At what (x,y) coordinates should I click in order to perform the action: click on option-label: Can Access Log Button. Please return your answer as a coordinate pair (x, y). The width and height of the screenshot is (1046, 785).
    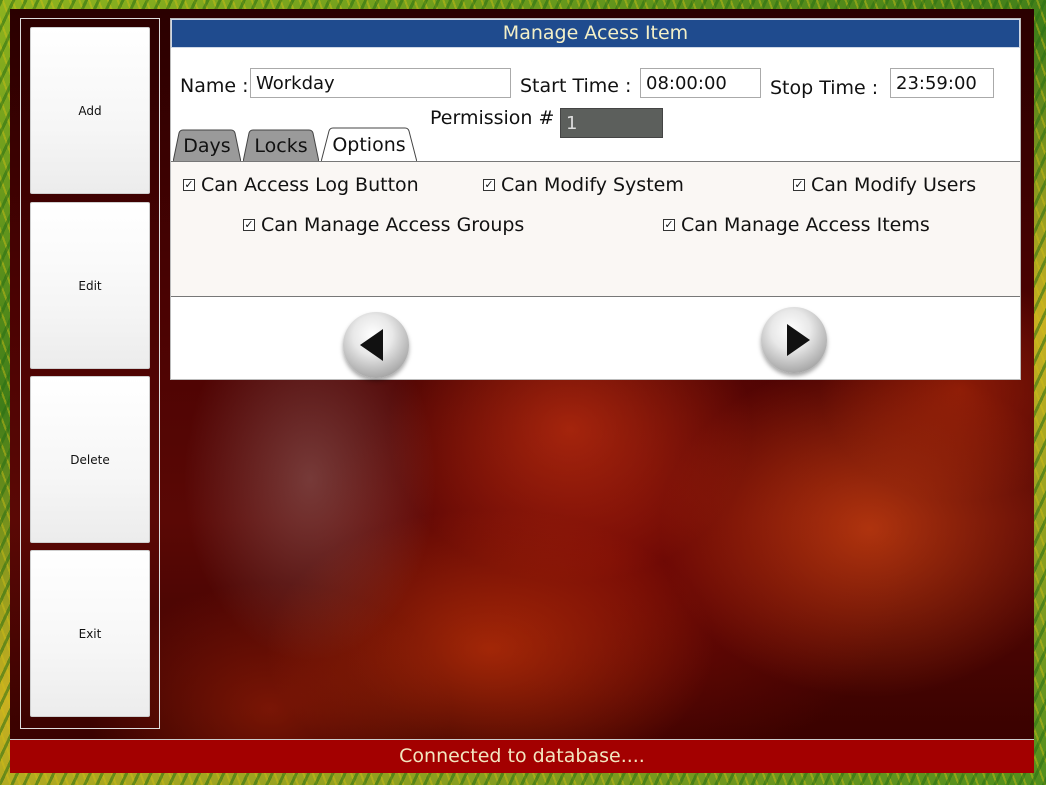
    Looking at the image, I should click on (310, 185).